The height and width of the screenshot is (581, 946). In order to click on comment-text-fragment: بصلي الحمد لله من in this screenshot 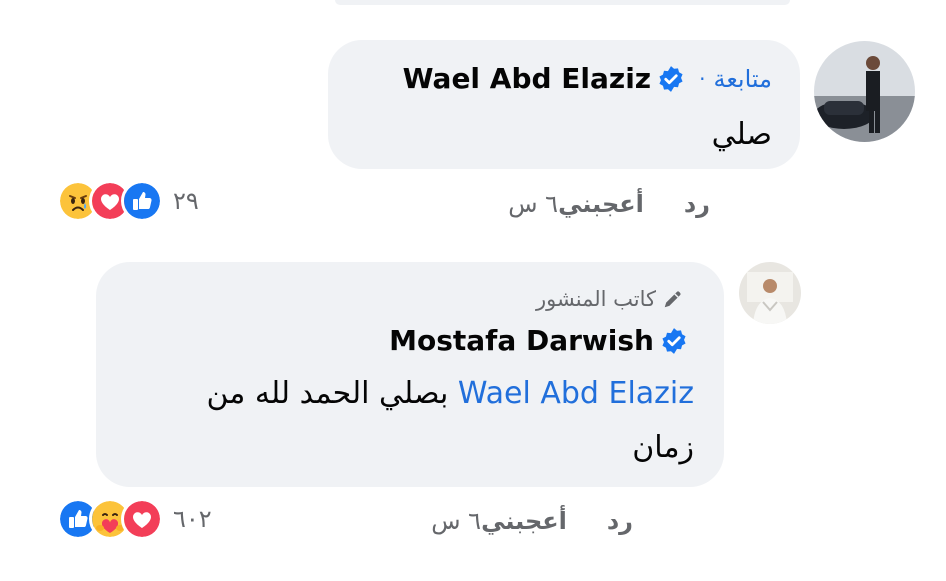, I will do `click(327, 393)`.